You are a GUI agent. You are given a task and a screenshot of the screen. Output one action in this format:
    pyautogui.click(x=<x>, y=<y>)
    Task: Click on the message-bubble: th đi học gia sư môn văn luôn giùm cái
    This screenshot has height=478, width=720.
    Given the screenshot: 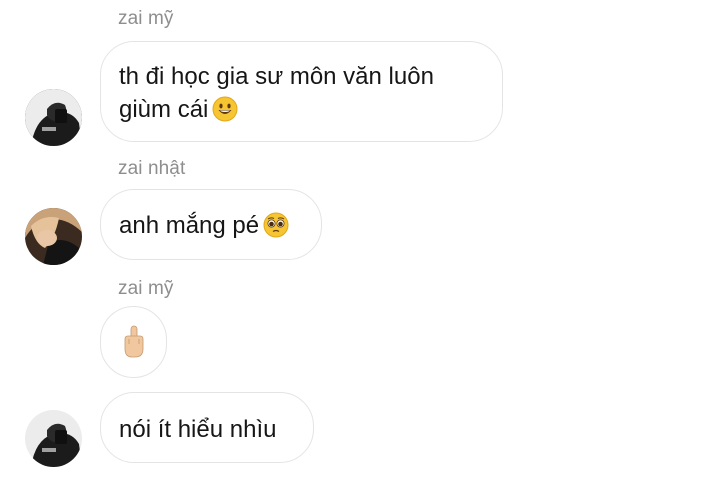 What is the action you would take?
    pyautogui.click(x=301, y=91)
    